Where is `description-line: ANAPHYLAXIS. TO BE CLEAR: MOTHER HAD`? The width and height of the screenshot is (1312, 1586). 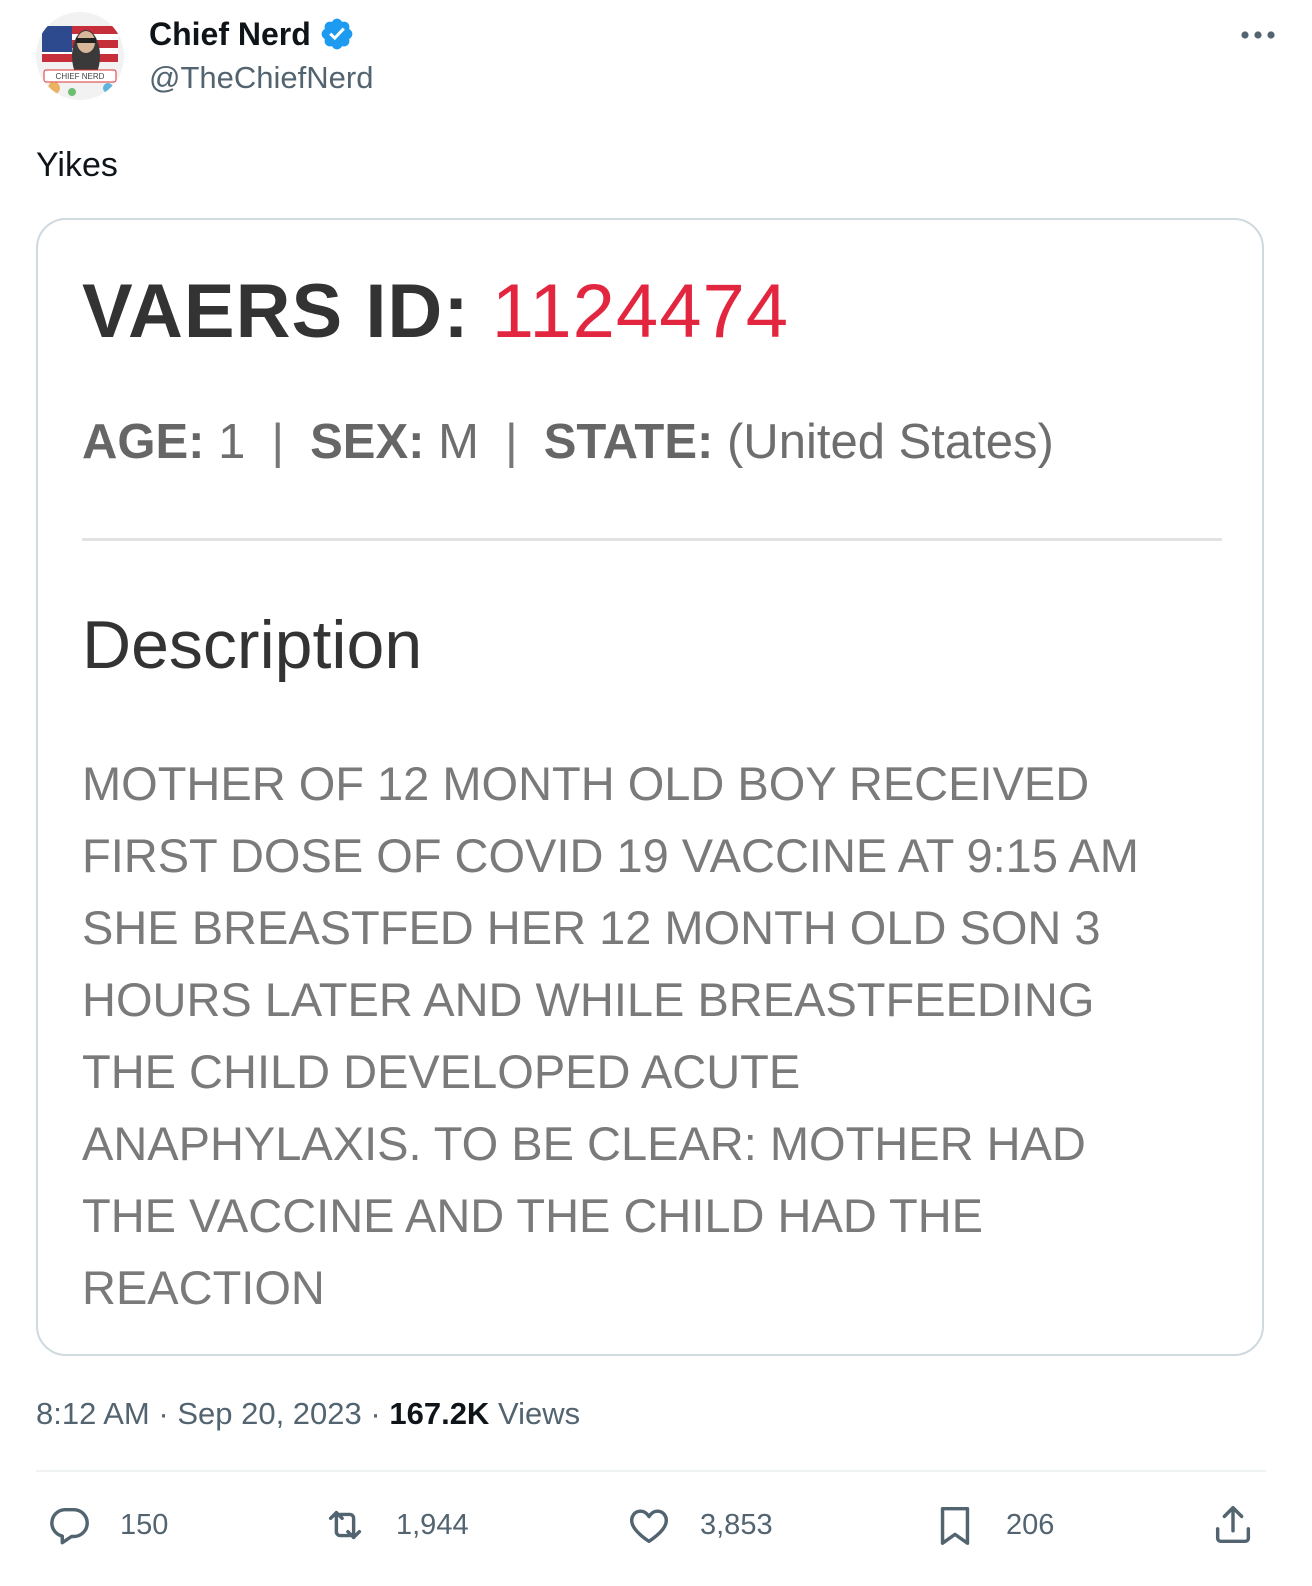 description-line: ANAPHYLAXIS. TO BE CLEAR: MOTHER HAD is located at coordinates (584, 1143).